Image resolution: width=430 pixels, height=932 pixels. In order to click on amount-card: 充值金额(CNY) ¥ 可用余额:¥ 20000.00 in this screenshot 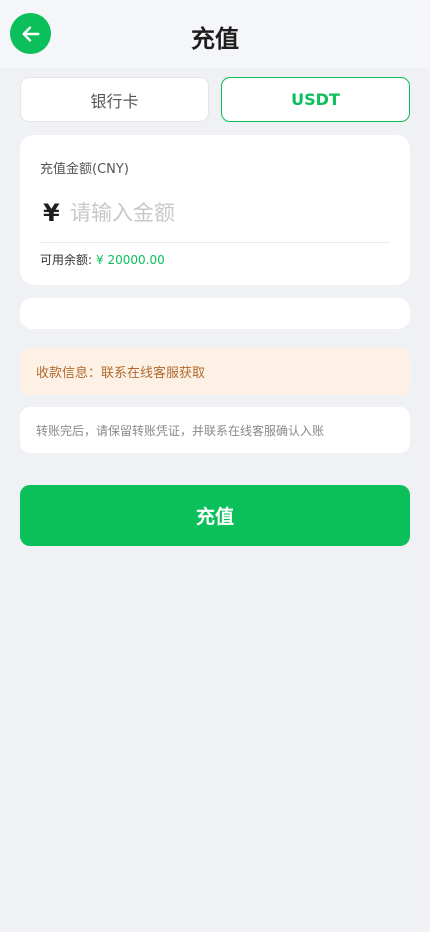, I will do `click(215, 210)`.